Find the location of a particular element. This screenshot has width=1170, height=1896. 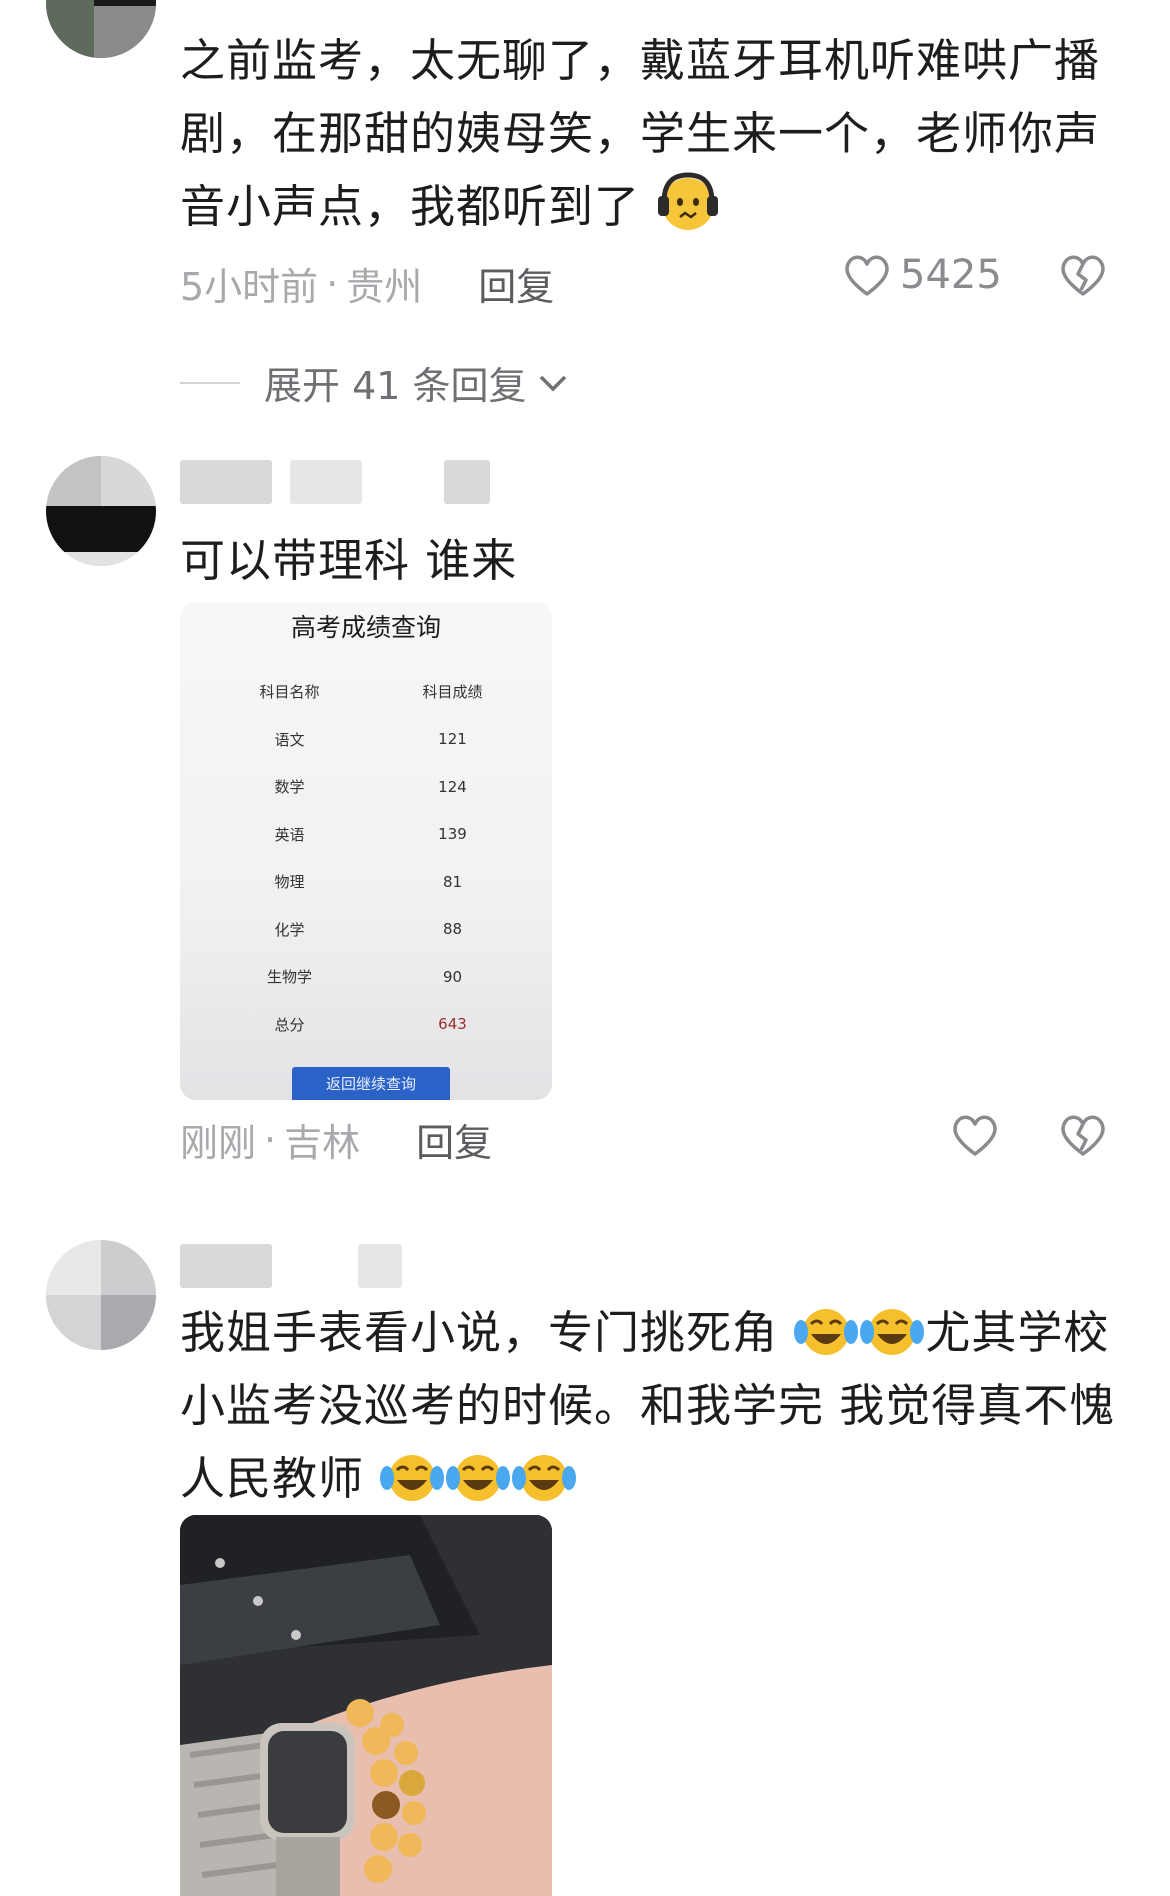

table-row: 总分 643 is located at coordinates (371, 1025).